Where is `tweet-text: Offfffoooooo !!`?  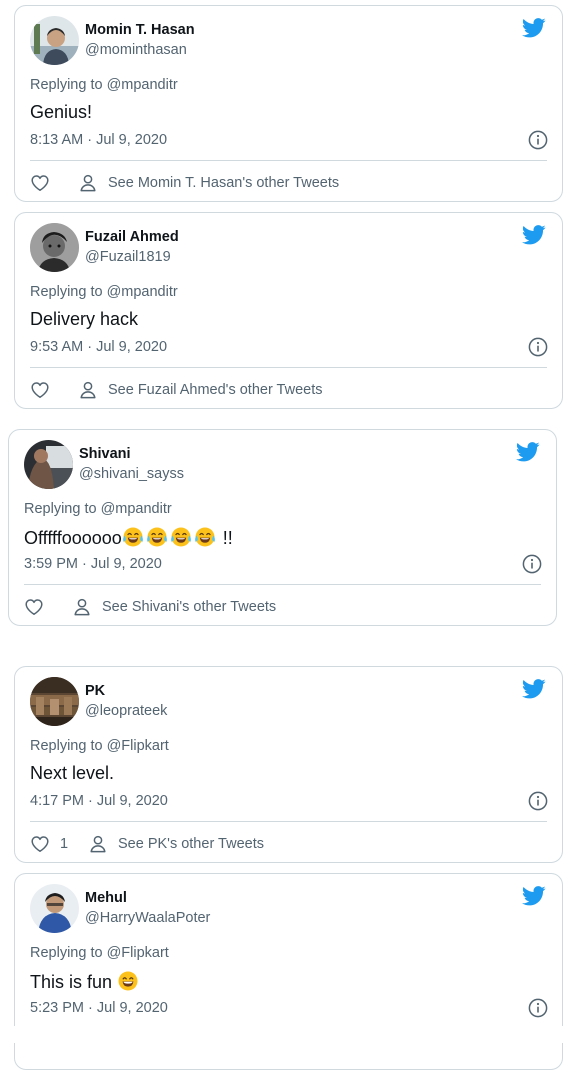
tweet-text: Offfffoooooo !! is located at coordinates (128, 537).